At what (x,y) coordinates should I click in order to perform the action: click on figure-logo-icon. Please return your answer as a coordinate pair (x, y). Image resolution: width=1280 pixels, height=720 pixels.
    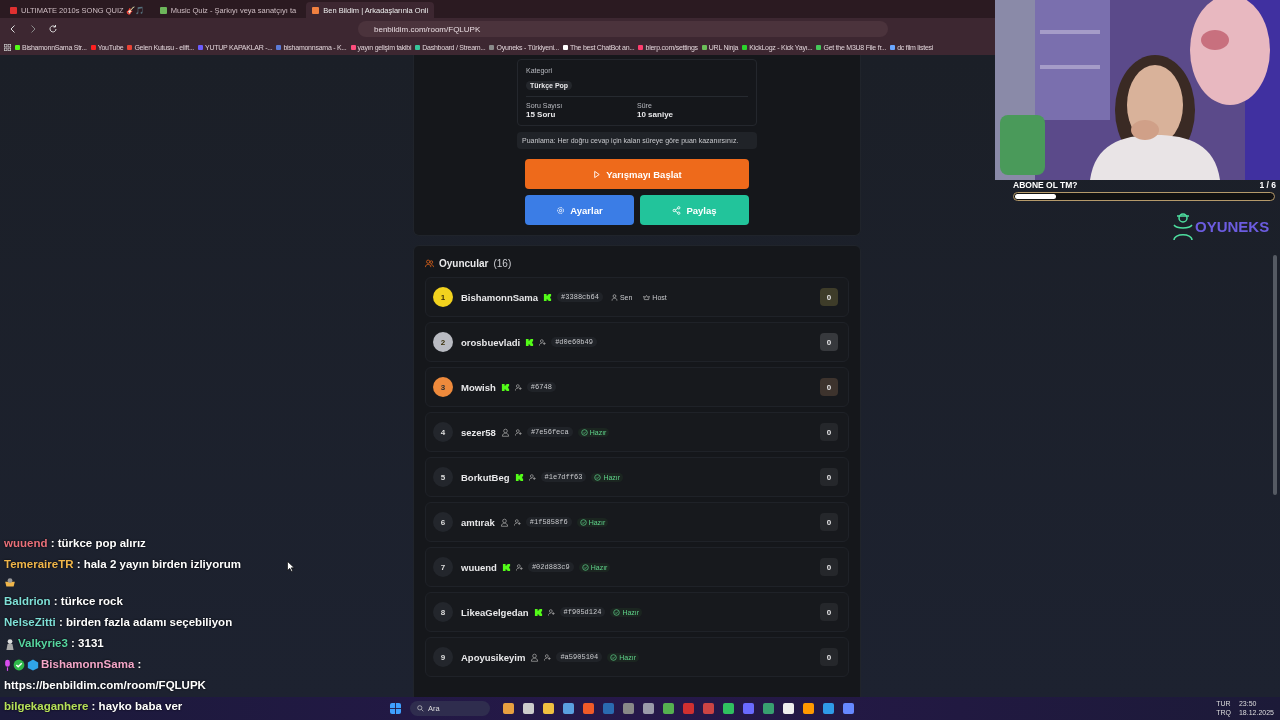
    Looking at the image, I should click on (1183, 226).